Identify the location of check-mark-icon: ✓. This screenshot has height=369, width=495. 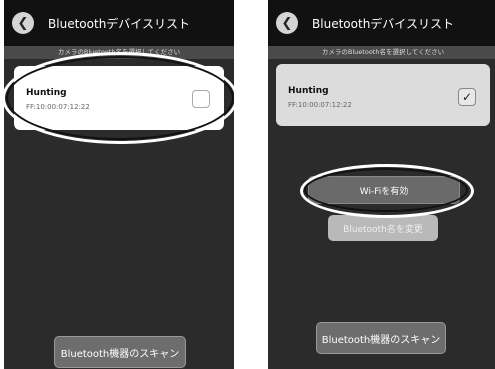
(467, 97).